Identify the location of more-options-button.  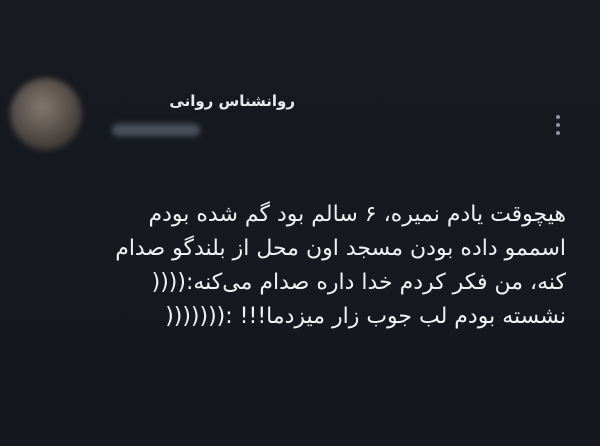
(558, 125).